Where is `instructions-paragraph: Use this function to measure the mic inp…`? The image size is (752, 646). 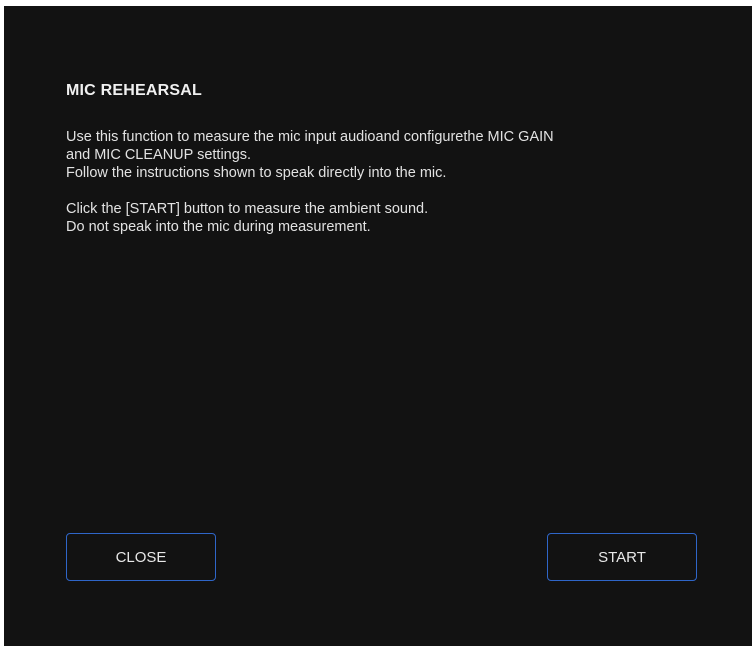
instructions-paragraph: Use this function to measure the mic inp… is located at coordinates (310, 155).